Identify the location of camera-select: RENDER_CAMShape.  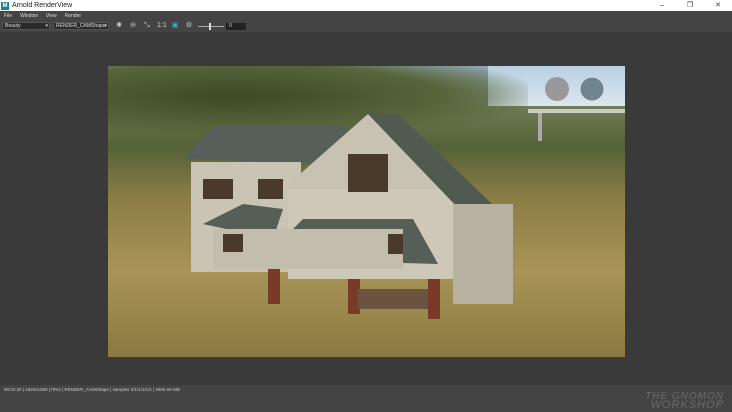
(81, 26).